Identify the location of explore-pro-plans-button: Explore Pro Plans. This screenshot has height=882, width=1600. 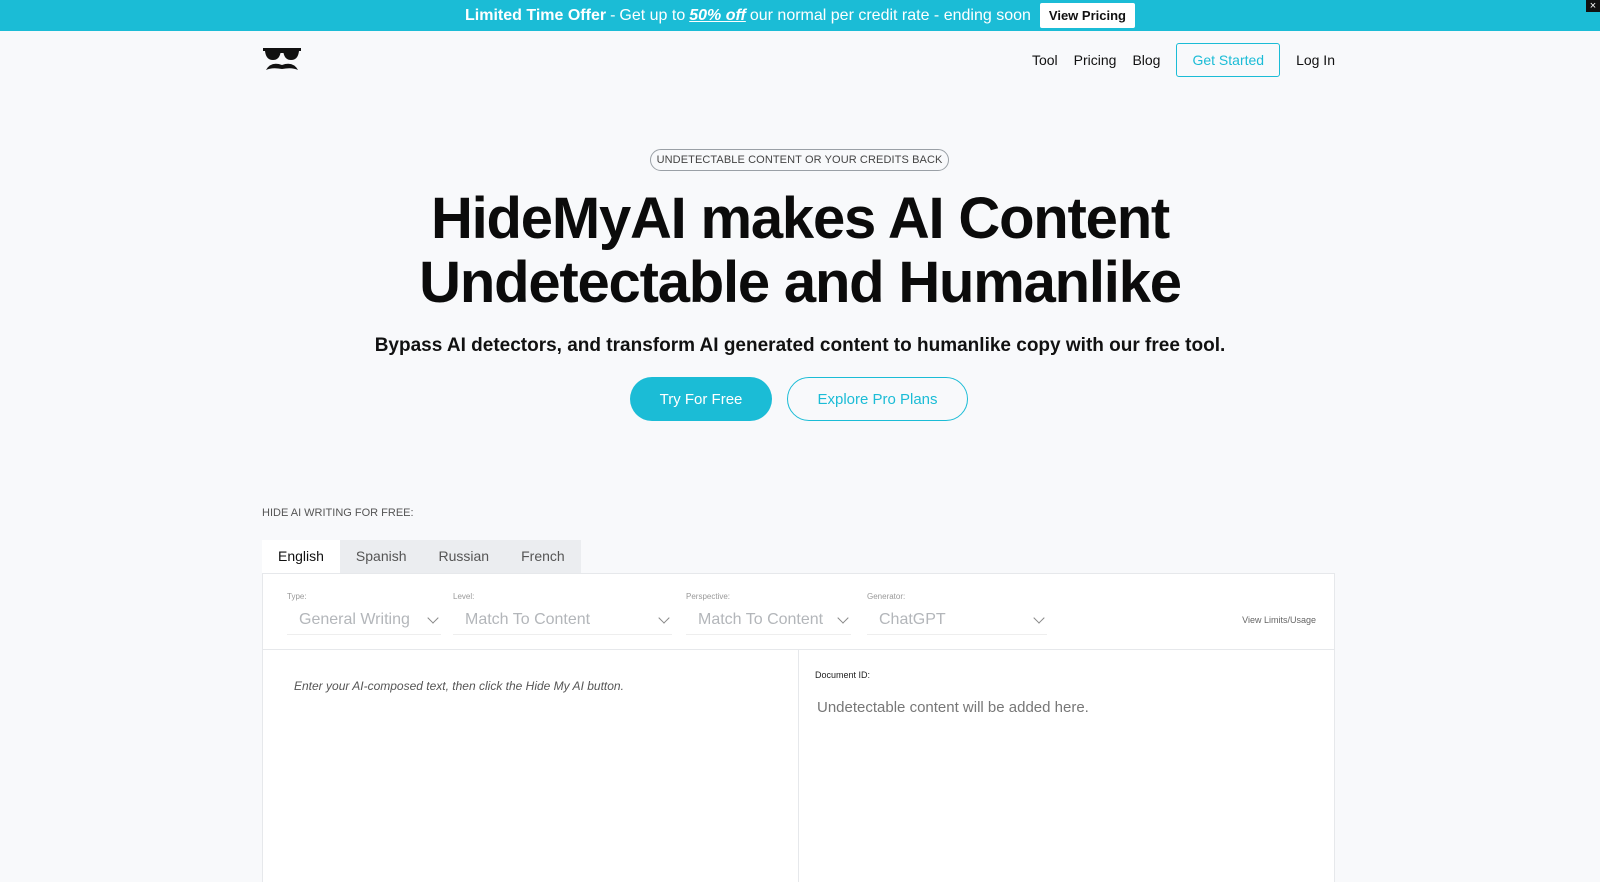
(877, 399).